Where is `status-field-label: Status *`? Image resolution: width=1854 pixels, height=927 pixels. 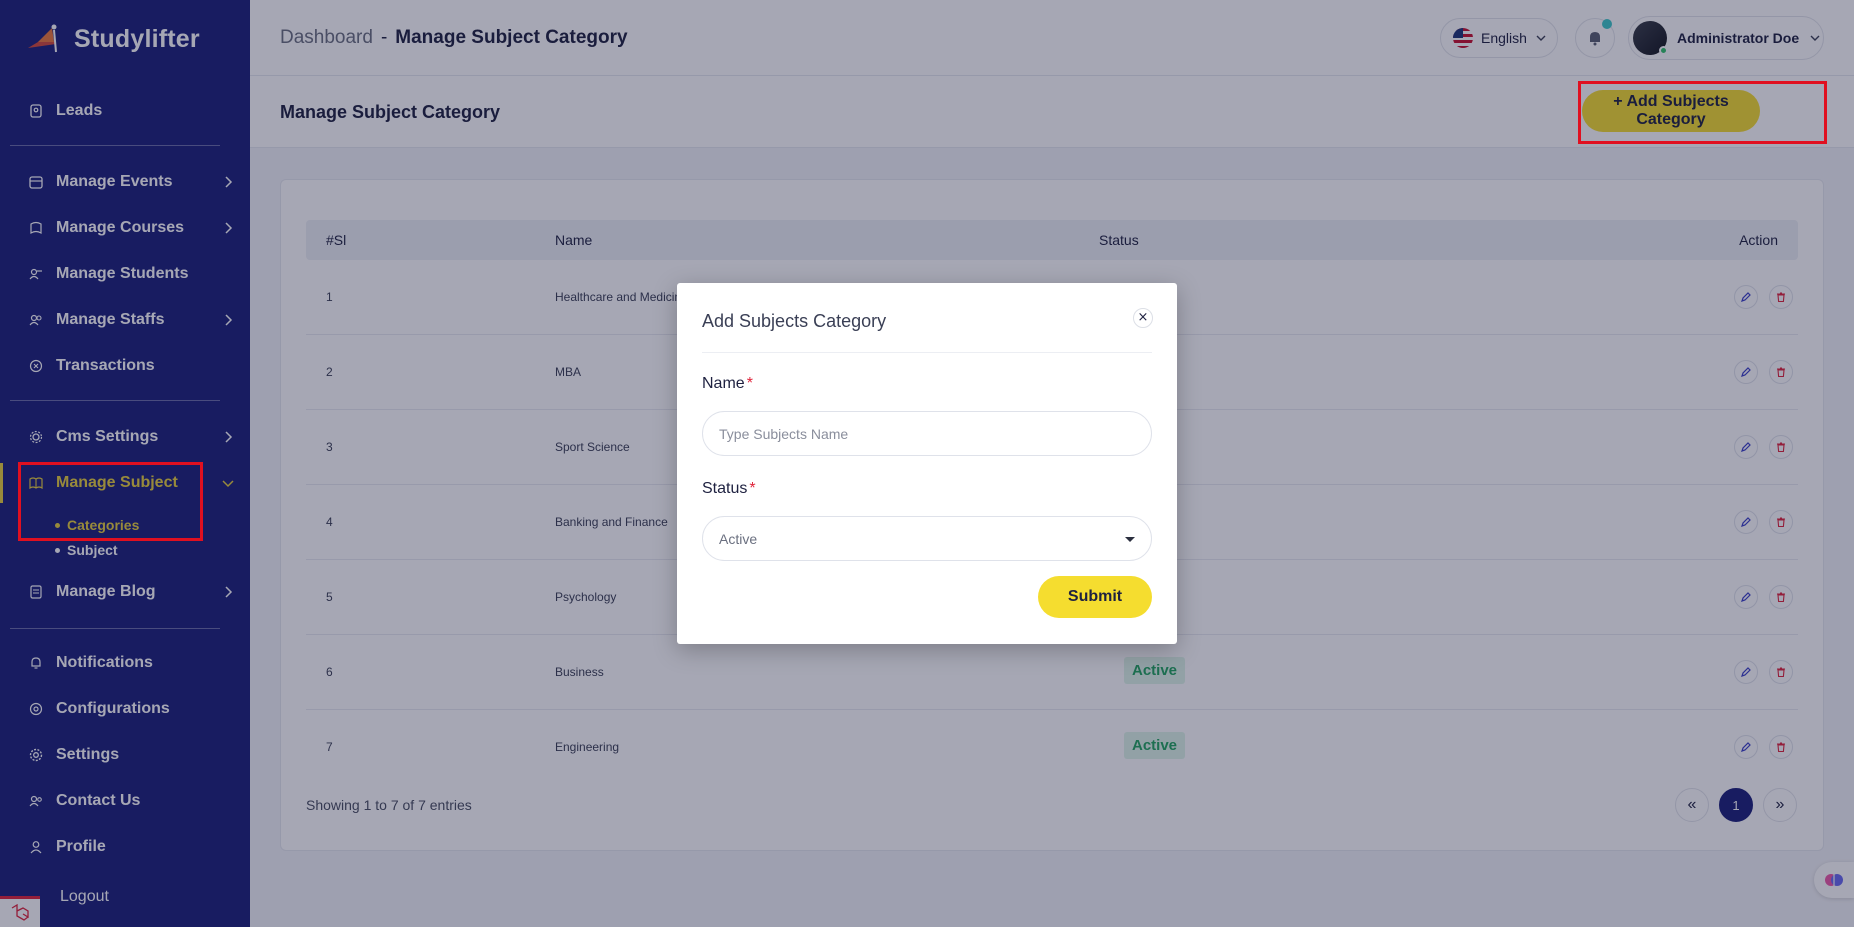 status-field-label: Status * is located at coordinates (729, 489).